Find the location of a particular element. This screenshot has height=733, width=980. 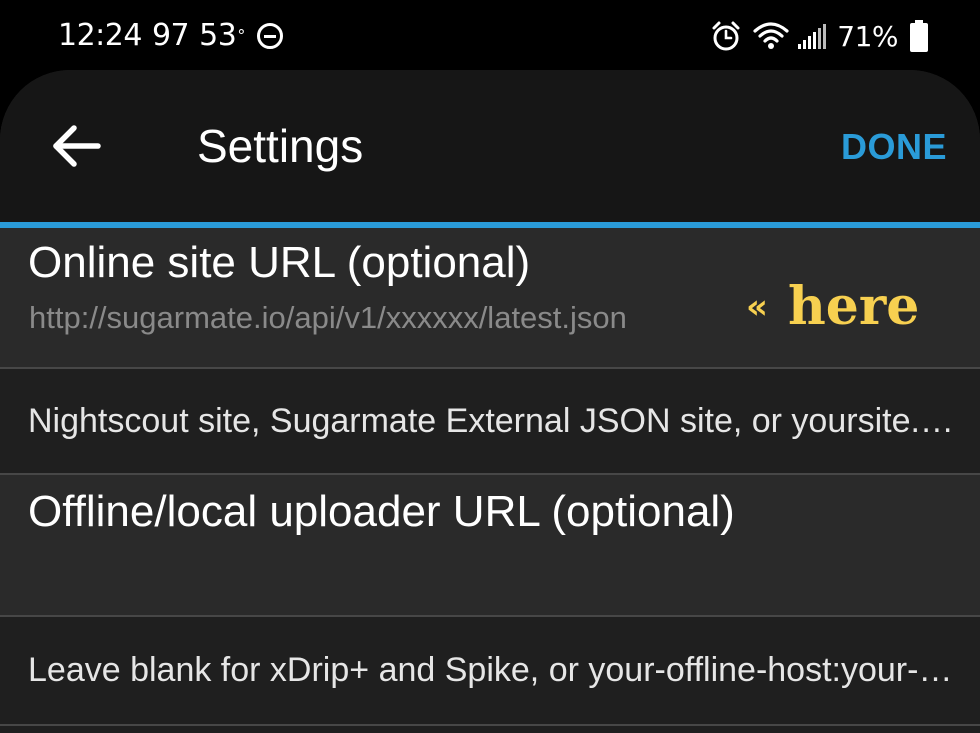

alarm-icon is located at coordinates (726, 36).